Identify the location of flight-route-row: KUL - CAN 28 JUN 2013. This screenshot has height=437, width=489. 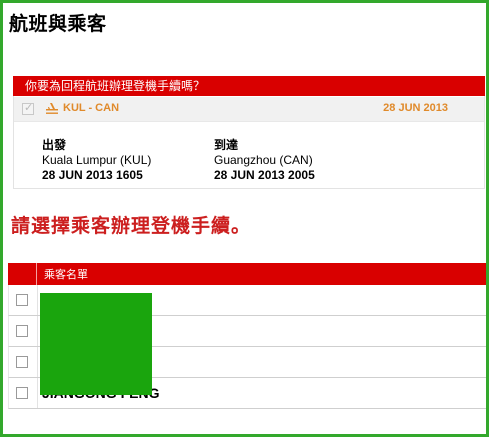
(249, 109).